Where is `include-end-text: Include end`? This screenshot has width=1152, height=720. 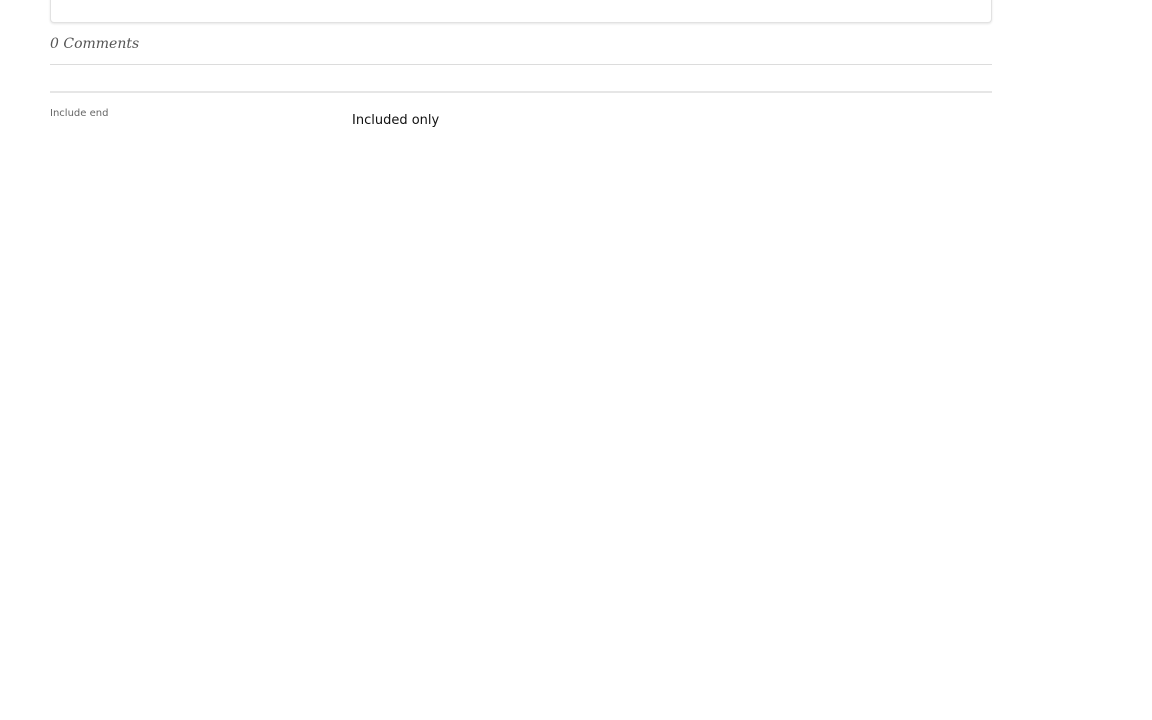
include-end-text: Include end is located at coordinates (79, 113).